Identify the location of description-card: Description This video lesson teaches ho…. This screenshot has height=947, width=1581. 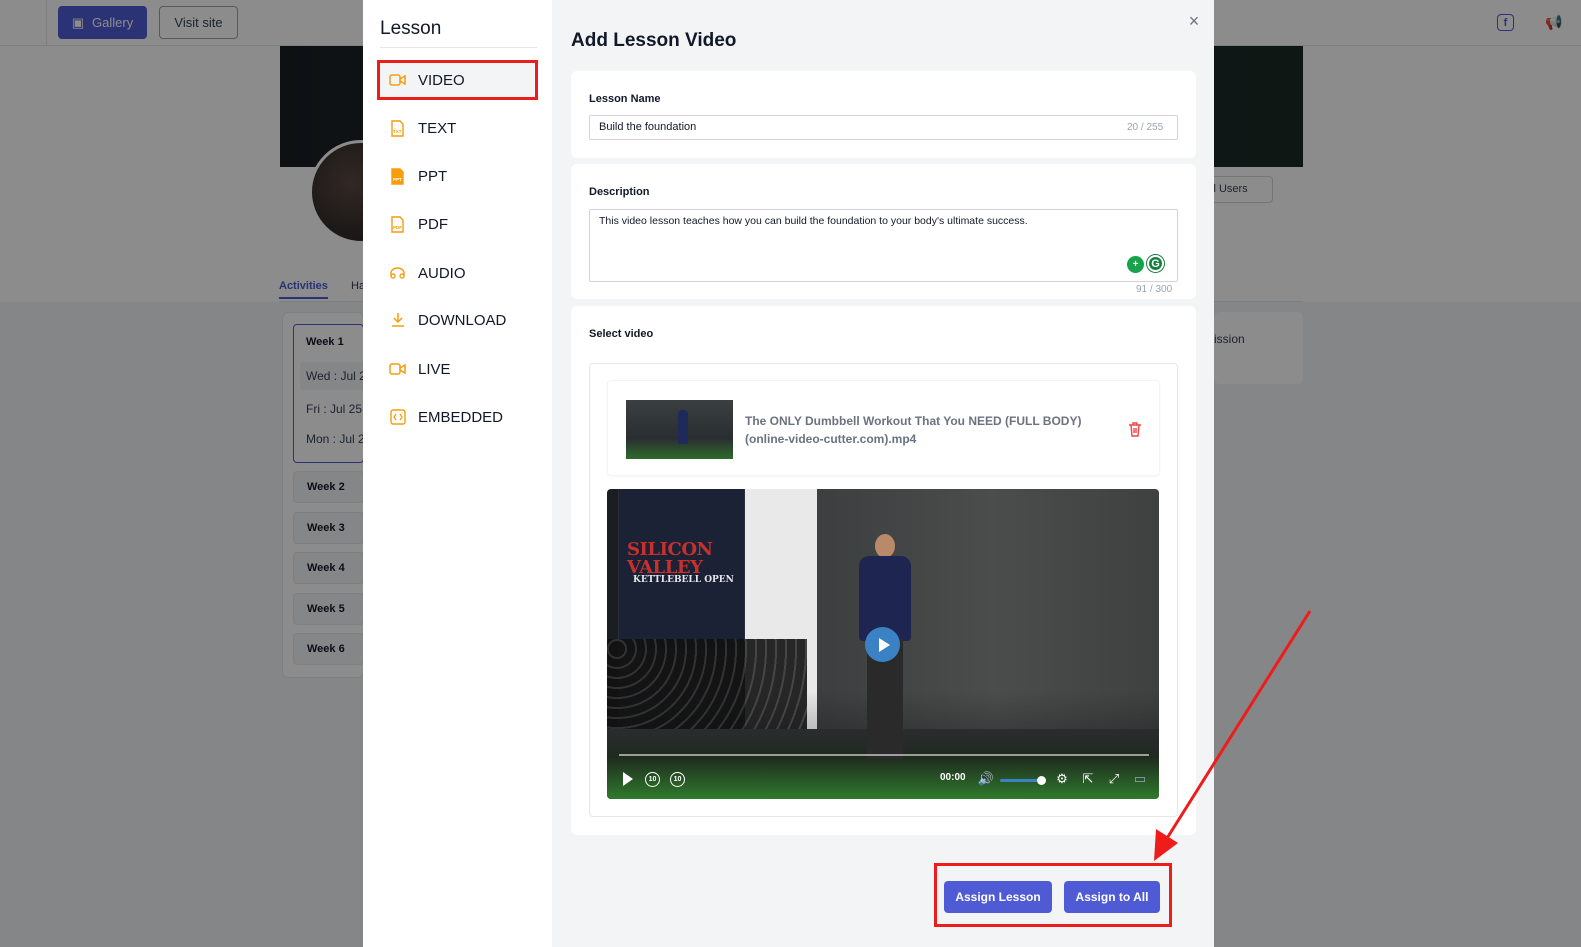
(883, 231).